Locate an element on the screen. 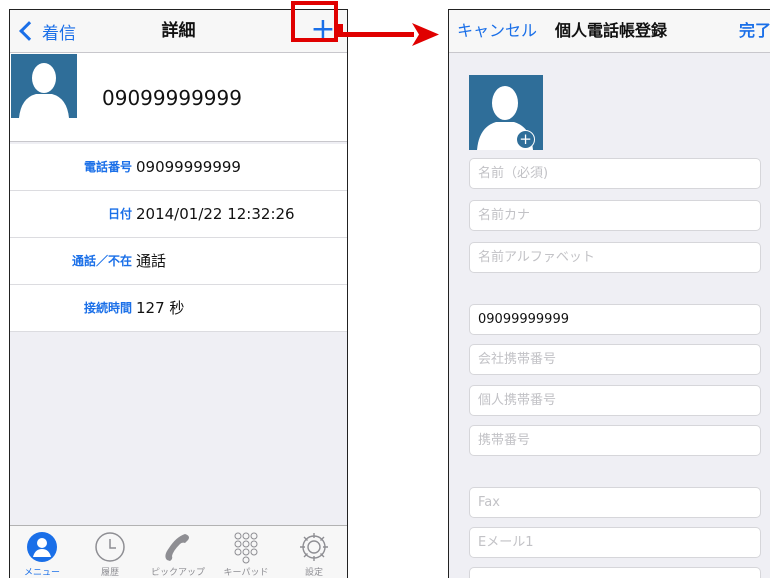 This screenshot has height=578, width=770. detail-label: 日付 is located at coordinates (119, 214).